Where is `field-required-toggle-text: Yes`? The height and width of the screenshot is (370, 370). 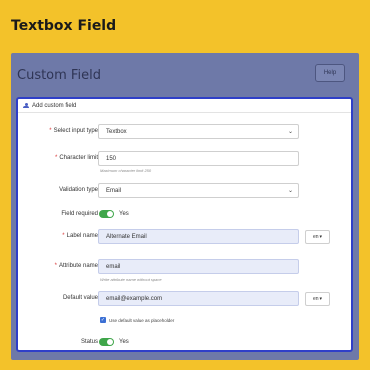 field-required-toggle-text: Yes is located at coordinates (124, 214).